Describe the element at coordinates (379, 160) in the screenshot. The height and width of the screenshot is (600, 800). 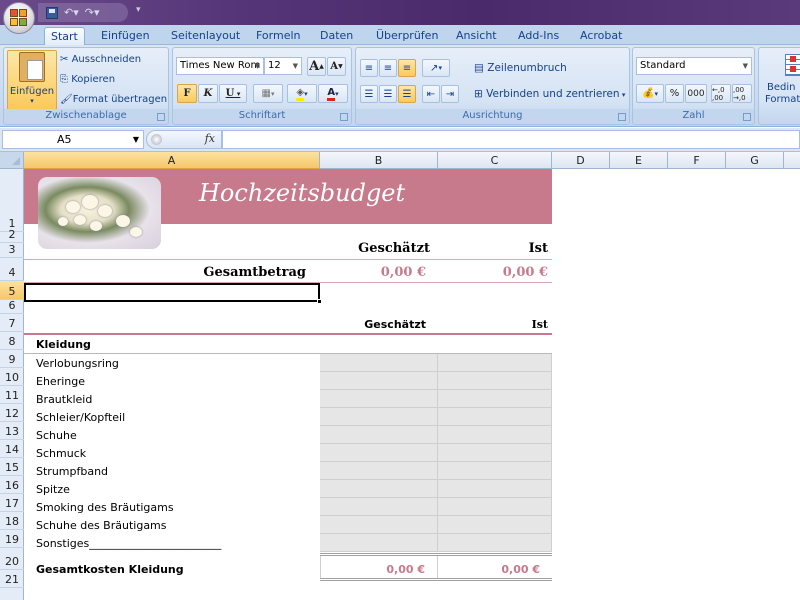
I see `column-header-b: B` at that location.